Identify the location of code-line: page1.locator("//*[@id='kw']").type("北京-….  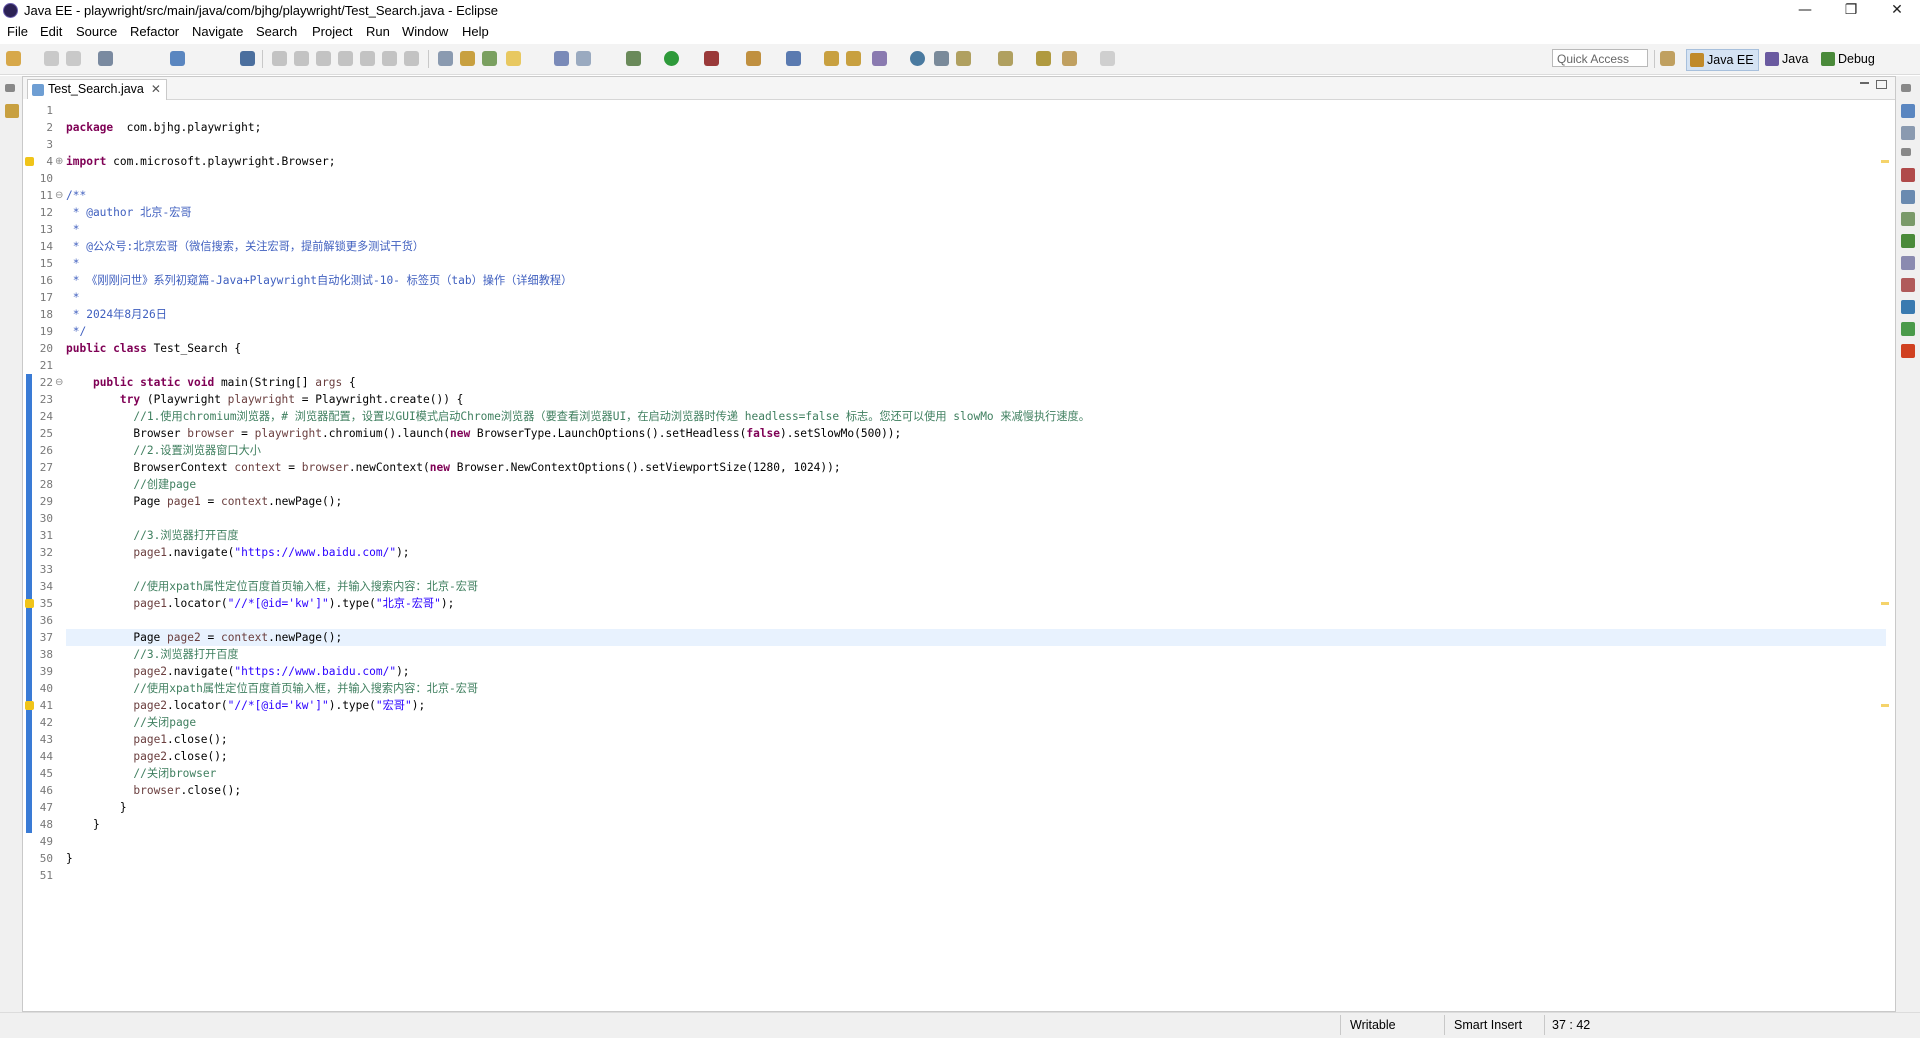
(260, 603).